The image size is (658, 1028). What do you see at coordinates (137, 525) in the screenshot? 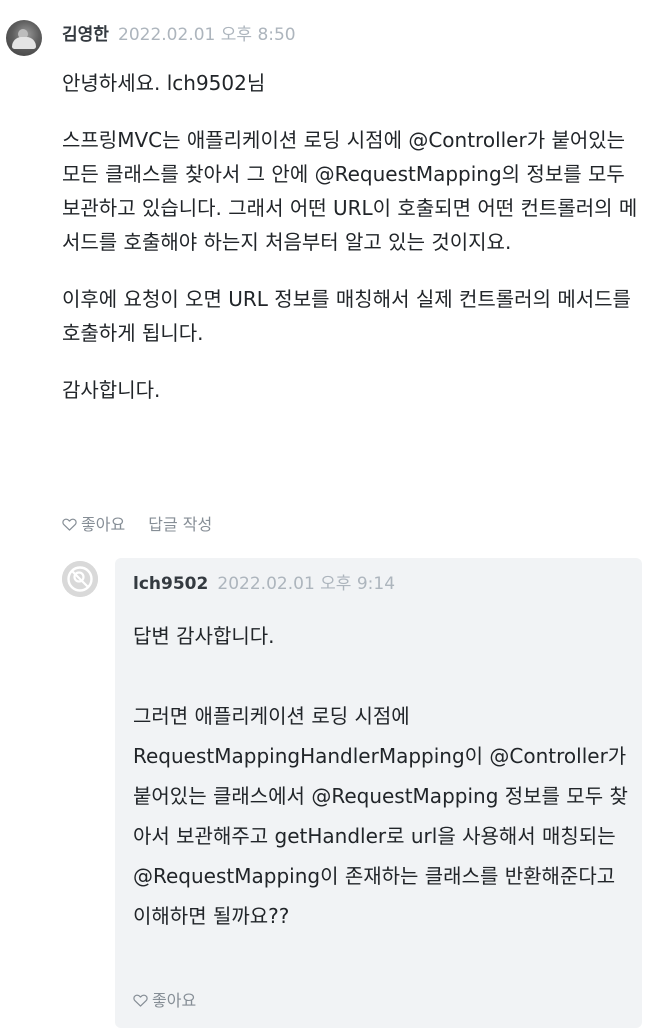
I see `comment-actions: 좋아요 답글 작성` at bounding box center [137, 525].